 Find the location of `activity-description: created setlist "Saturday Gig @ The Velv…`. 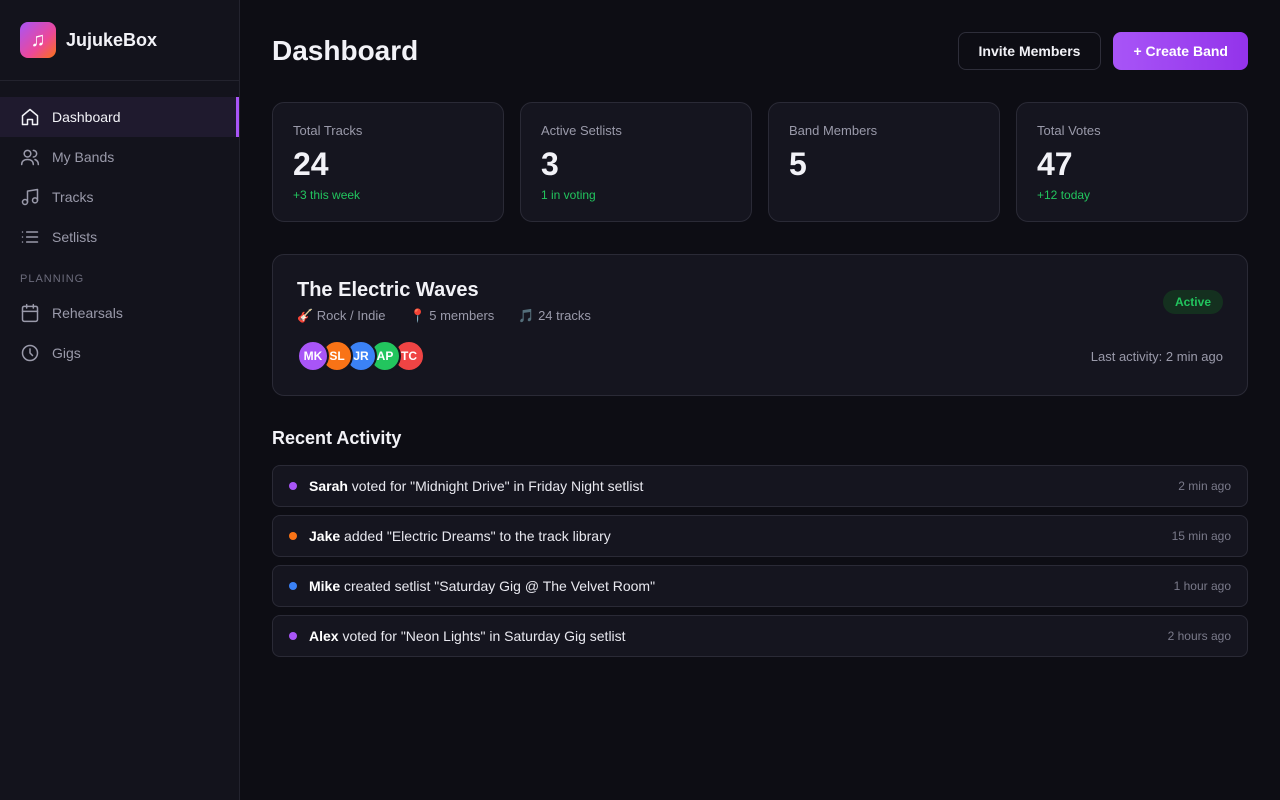

activity-description: created setlist "Saturday Gig @ The Velv… is located at coordinates (498, 586).